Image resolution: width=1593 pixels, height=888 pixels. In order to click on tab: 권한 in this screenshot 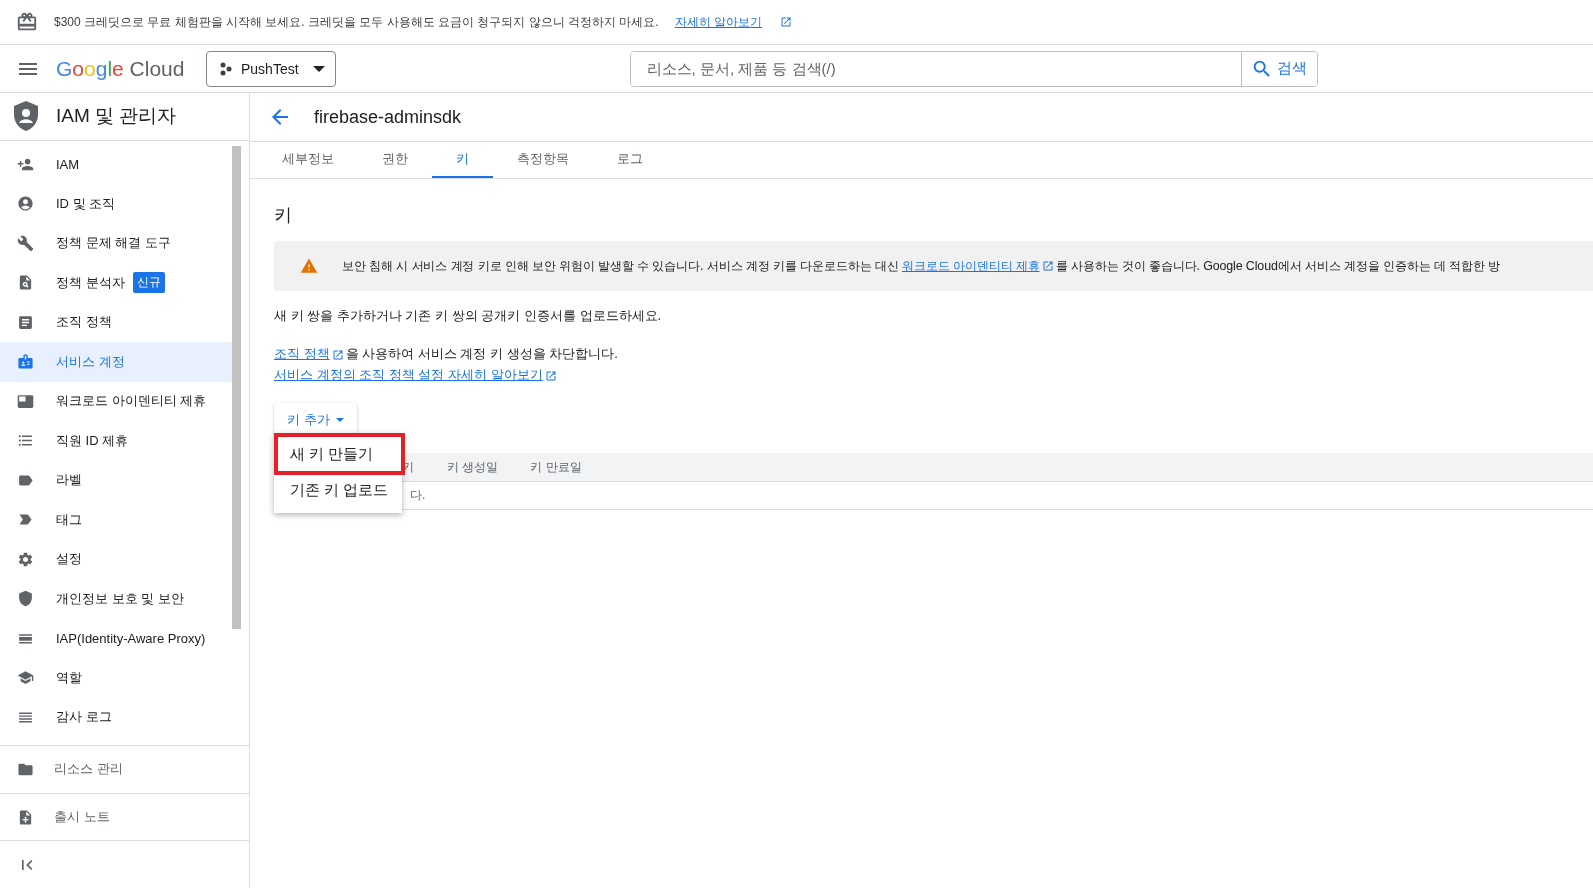, I will do `click(395, 160)`.